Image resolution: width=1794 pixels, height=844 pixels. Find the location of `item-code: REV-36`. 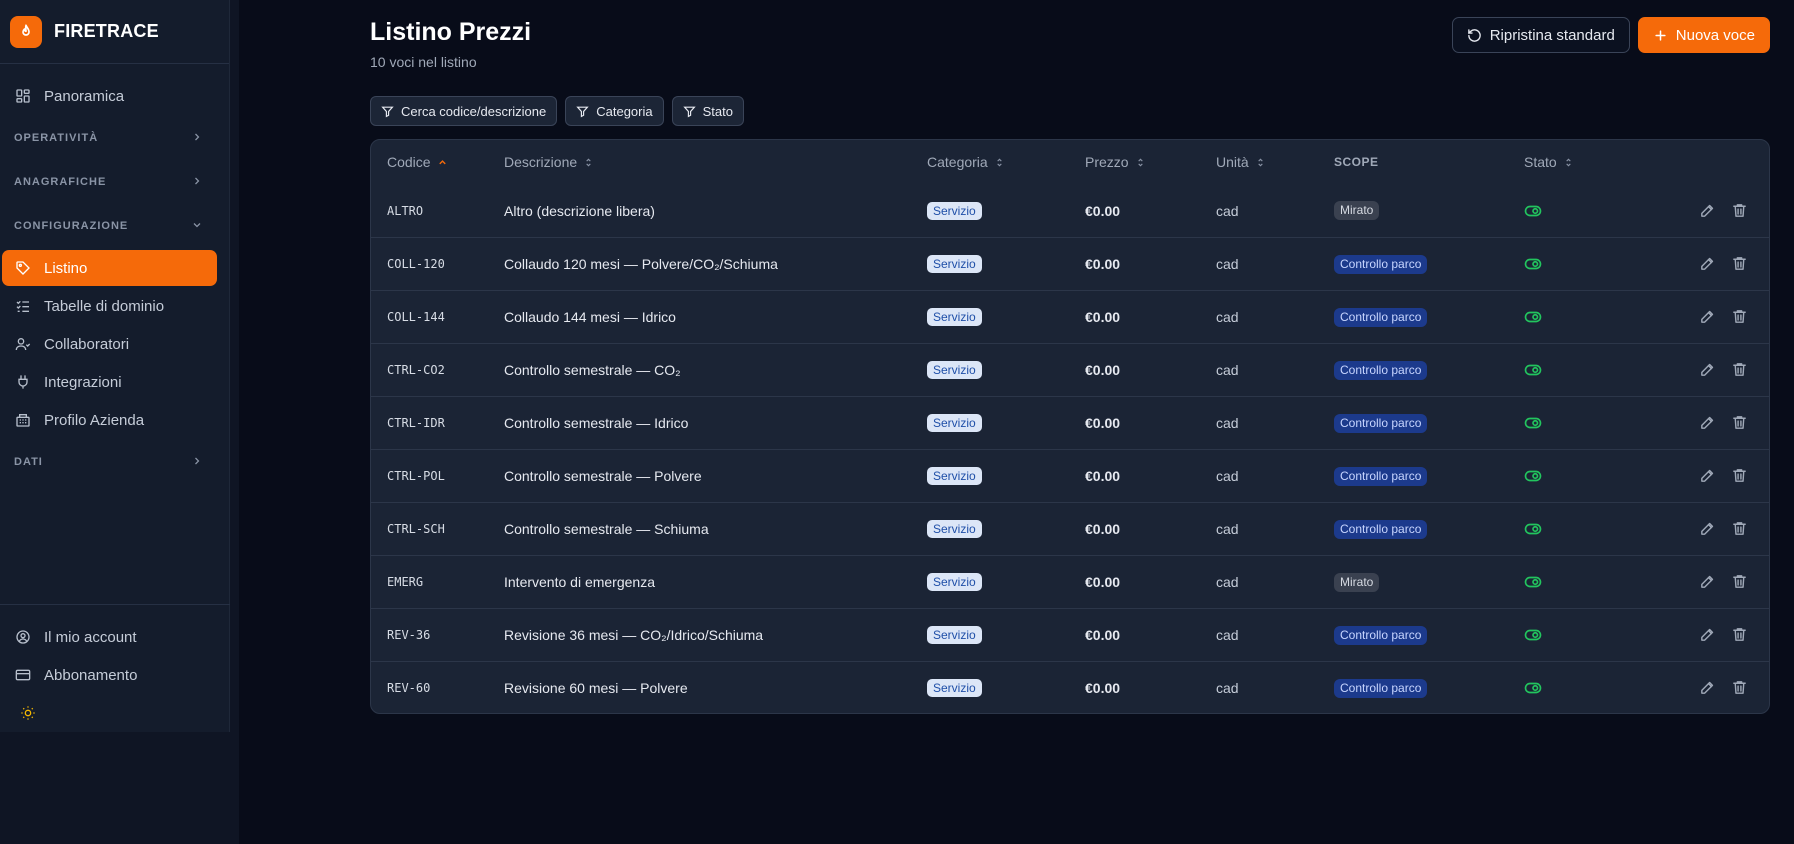

item-code: REV-36 is located at coordinates (409, 635).